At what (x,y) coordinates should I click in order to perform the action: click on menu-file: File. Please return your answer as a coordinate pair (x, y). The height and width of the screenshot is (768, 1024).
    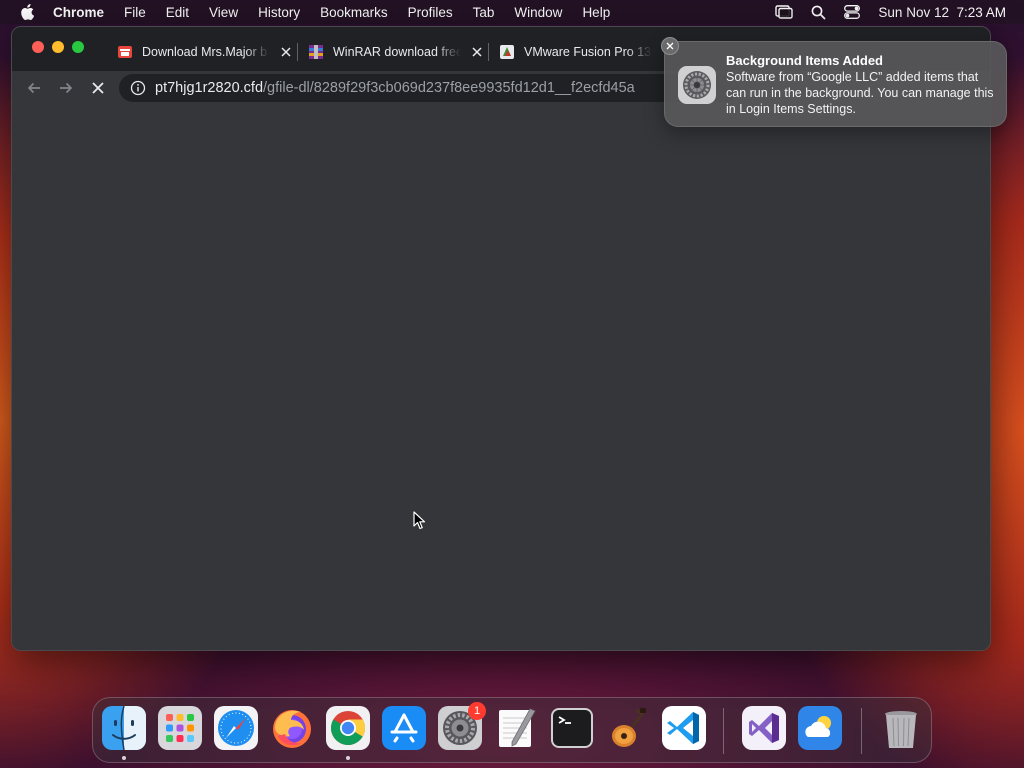
    Looking at the image, I should click on (135, 12).